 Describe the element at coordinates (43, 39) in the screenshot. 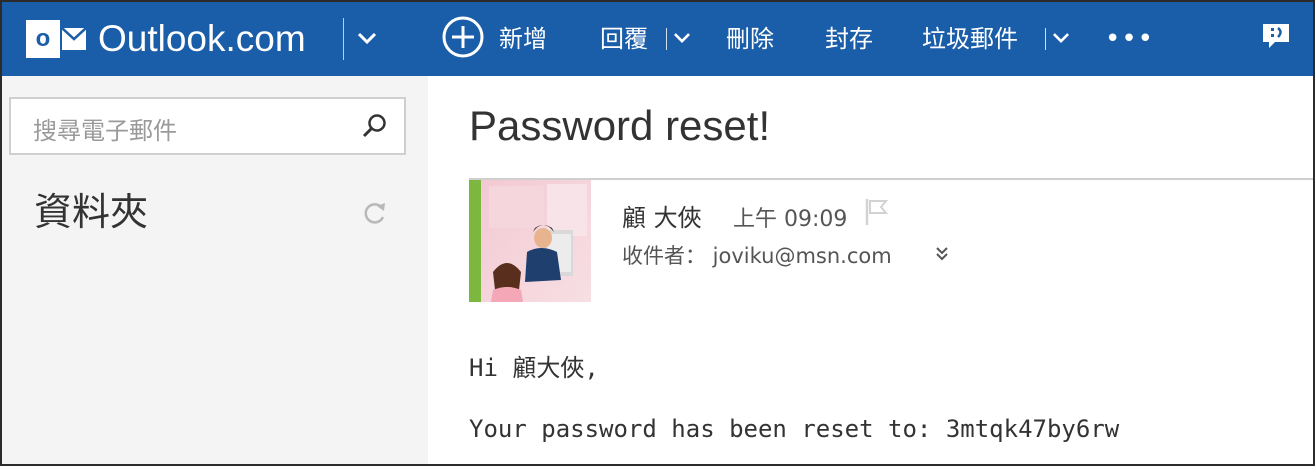

I see `logo-letter: o` at that location.